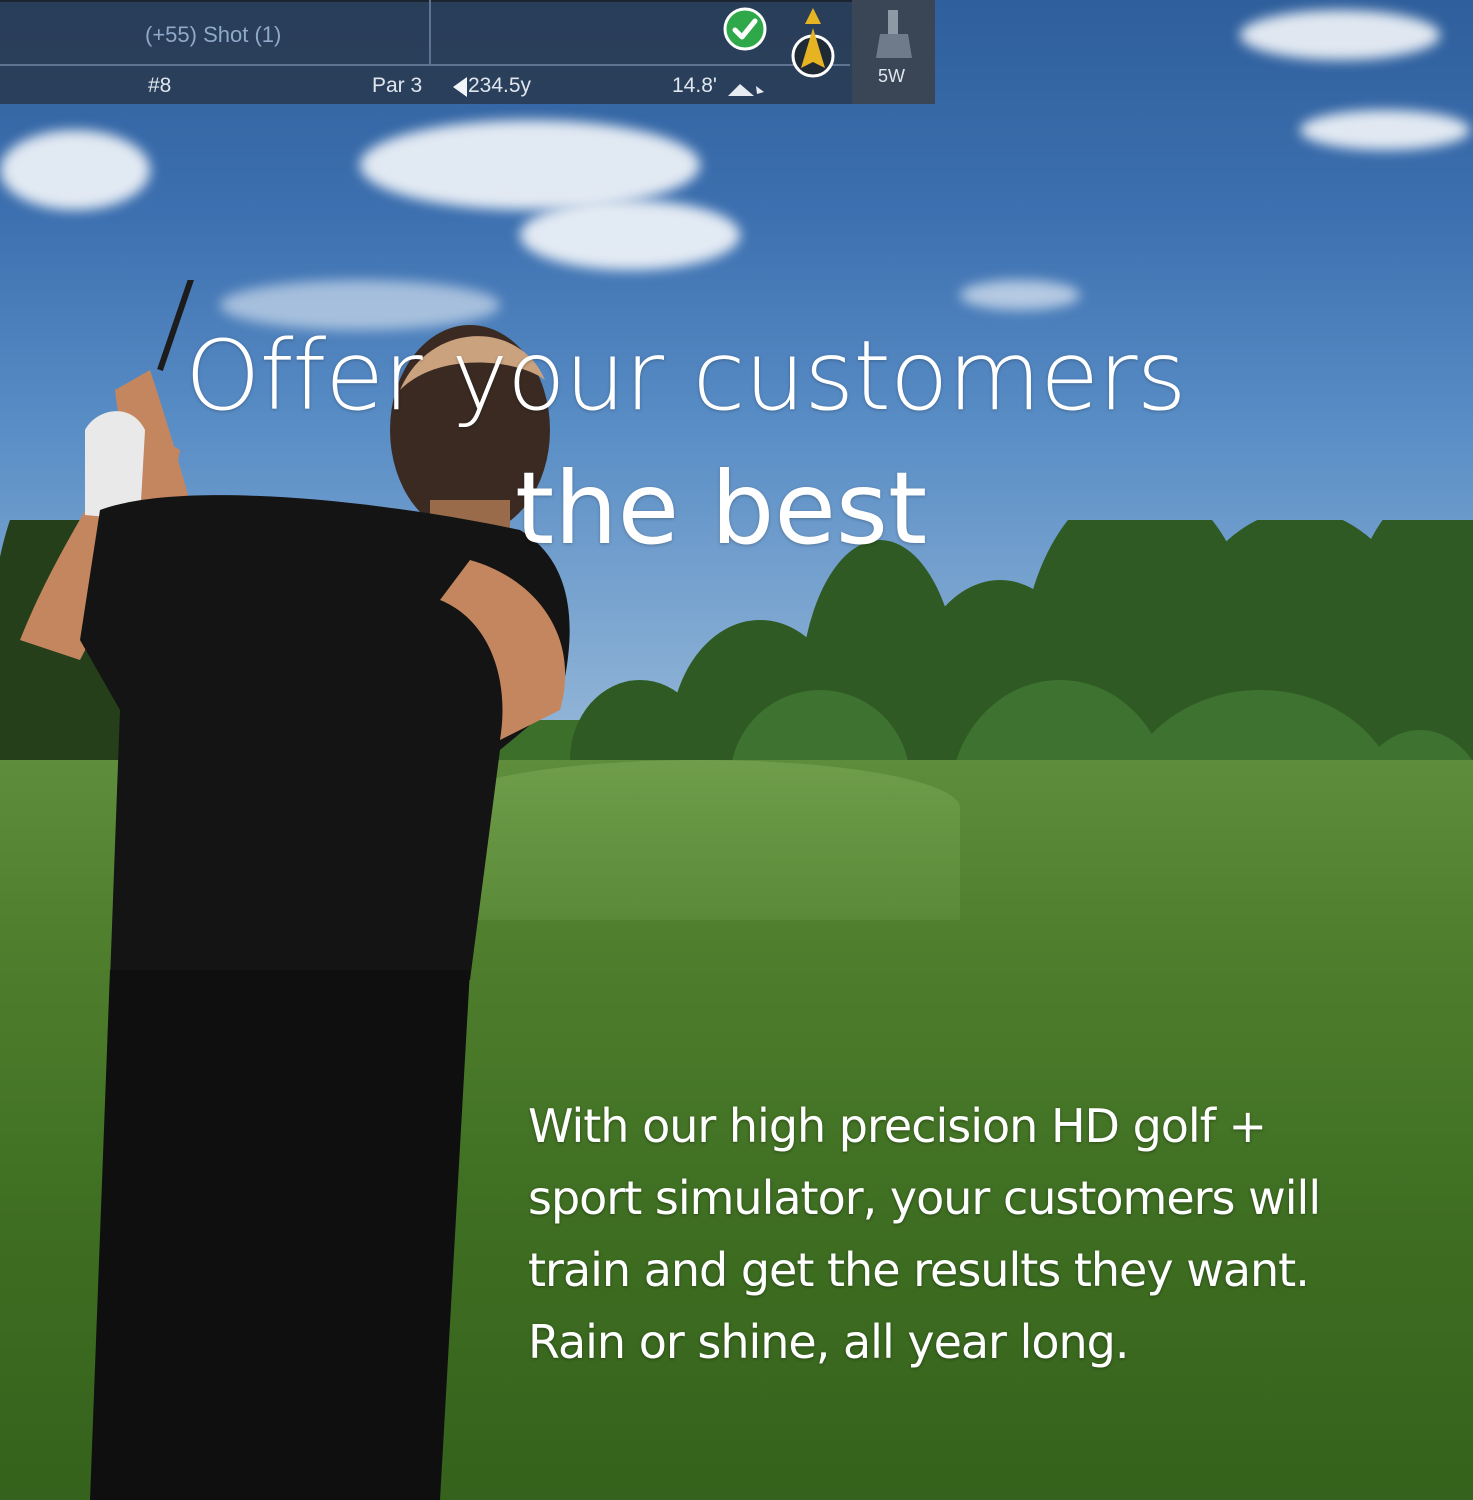 The image size is (1473, 1500). Describe the element at coordinates (829, 1342) in the screenshot. I see `body-line: Rain or shine, all year long.` at that location.